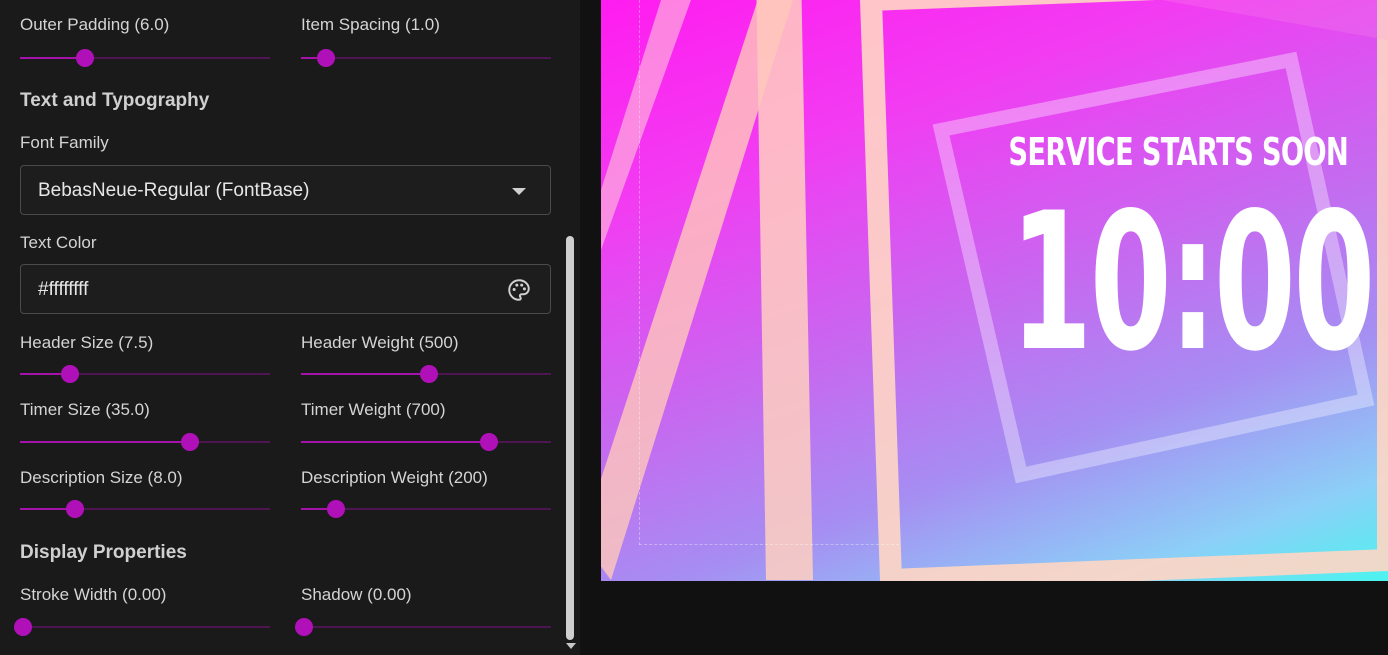  Describe the element at coordinates (571, 646) in the screenshot. I see `scroll-down-arrow-icon` at that location.